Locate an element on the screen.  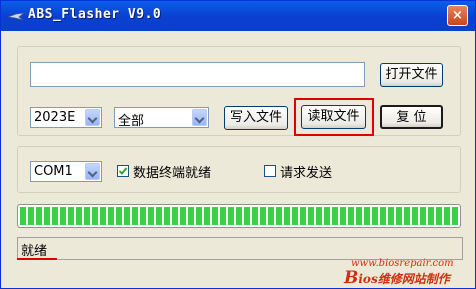
port-select: COM1 is located at coordinates (66, 171).